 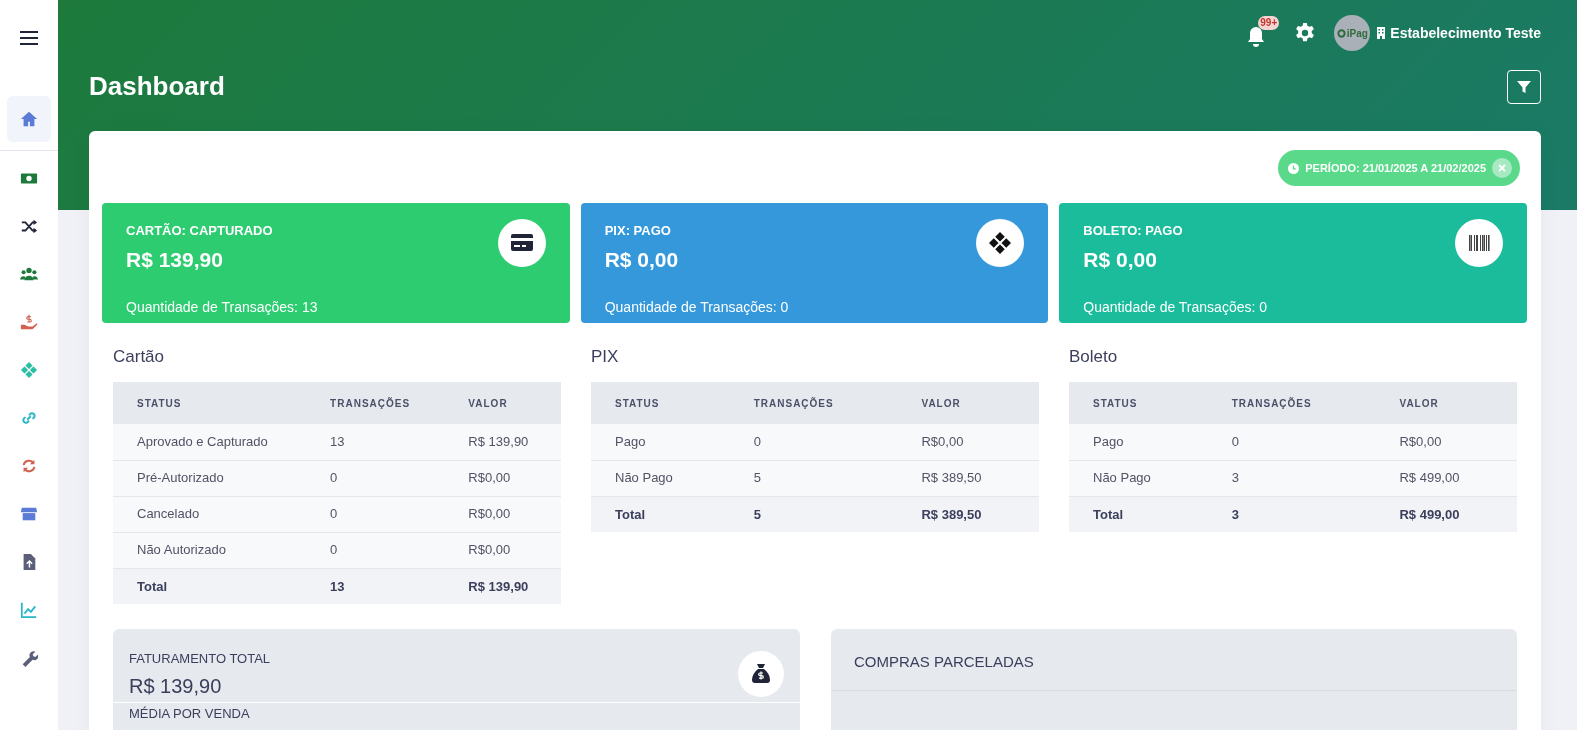 What do you see at coordinates (1341, 33) in the screenshot?
I see `logo-icon` at bounding box center [1341, 33].